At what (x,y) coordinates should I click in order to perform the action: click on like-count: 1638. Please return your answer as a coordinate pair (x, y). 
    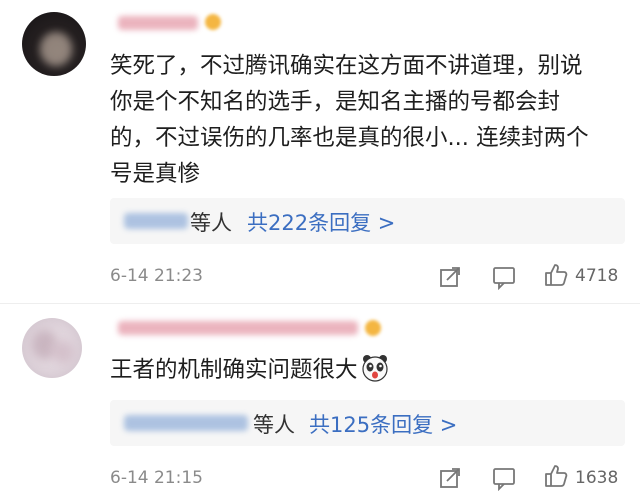
    Looking at the image, I should click on (597, 478).